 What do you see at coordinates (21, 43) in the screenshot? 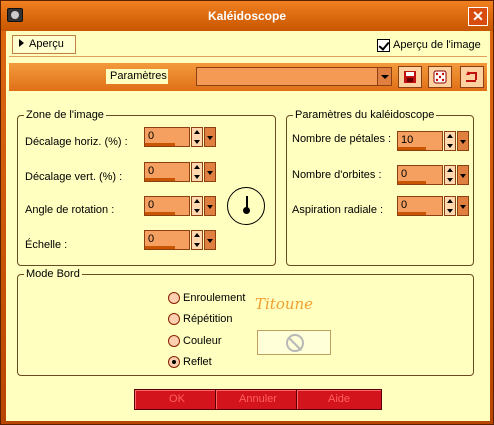
I see `expand-arrow-icon` at bounding box center [21, 43].